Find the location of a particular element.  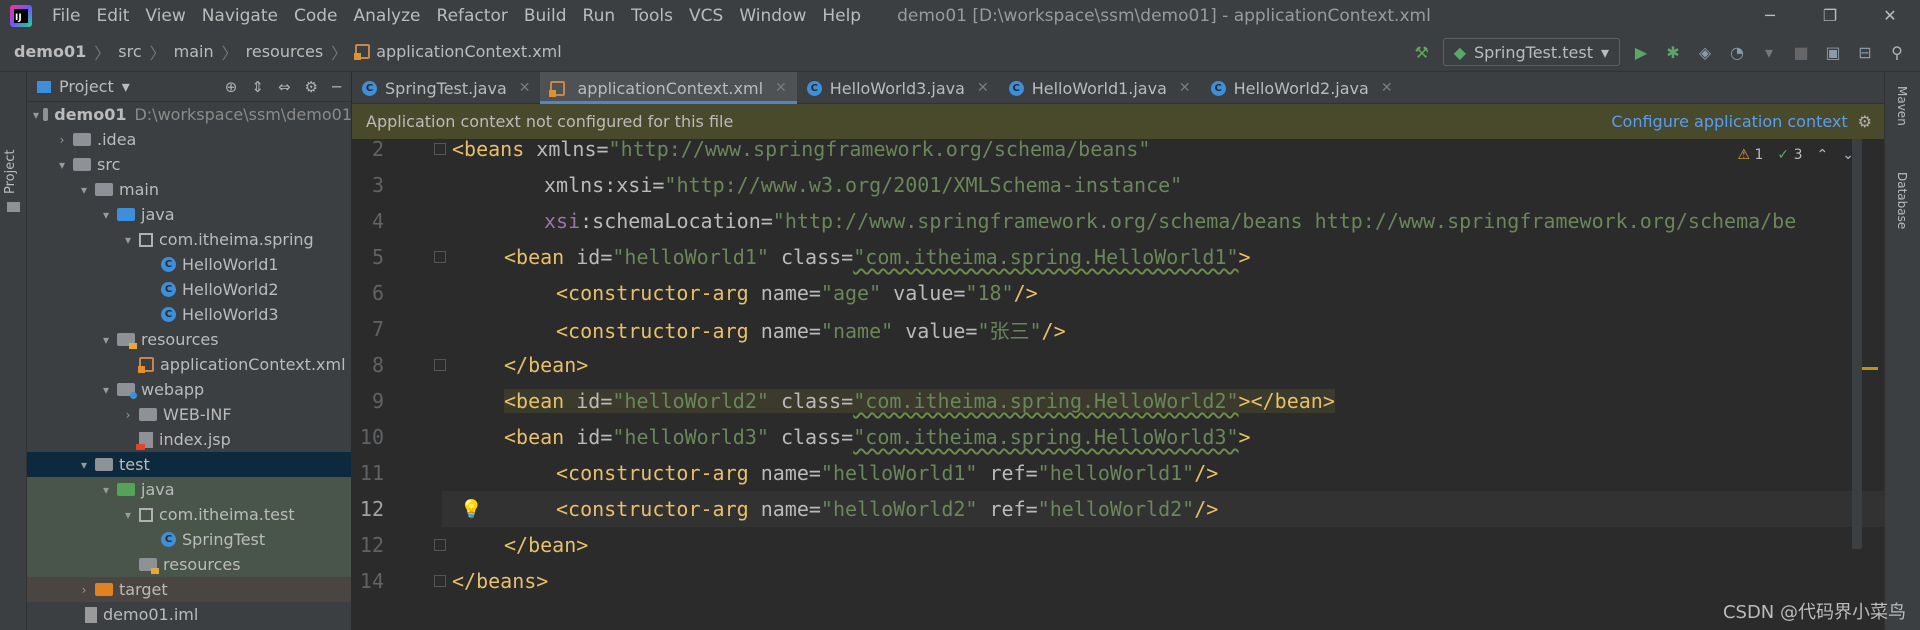

coverage-icon: ◈ is located at coordinates (1705, 52).